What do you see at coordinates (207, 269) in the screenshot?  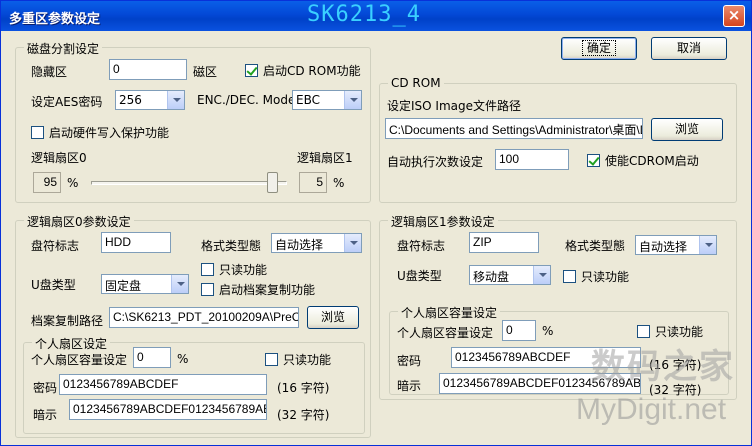 I see `sector0-readonly-check-icon` at bounding box center [207, 269].